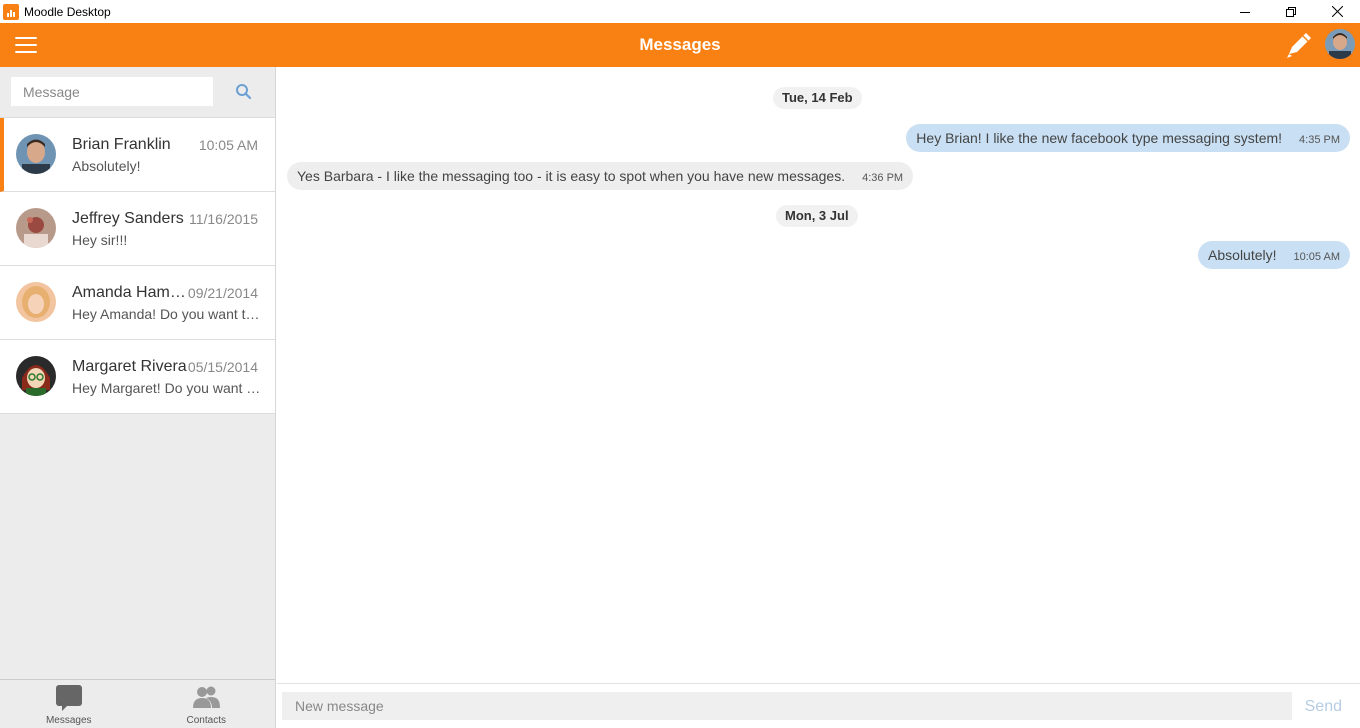 This screenshot has height=728, width=1360. What do you see at coordinates (137, 229) in the screenshot?
I see `conversation-item-jeffrey-sanders: Jeffrey Sanders 11/16/2015 Hey sir!!!` at bounding box center [137, 229].